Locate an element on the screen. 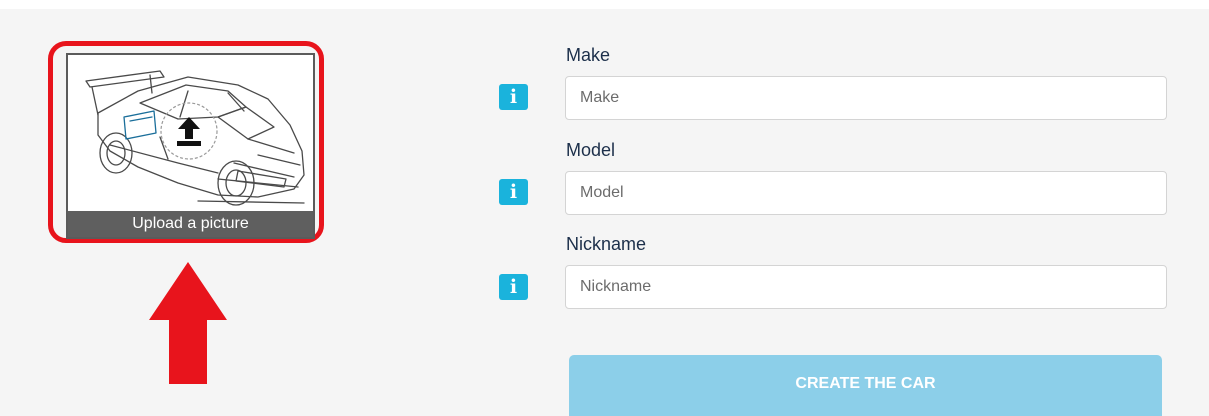 Image resolution: width=1209 pixels, height=416 pixels. upload-icon is located at coordinates (189, 131).